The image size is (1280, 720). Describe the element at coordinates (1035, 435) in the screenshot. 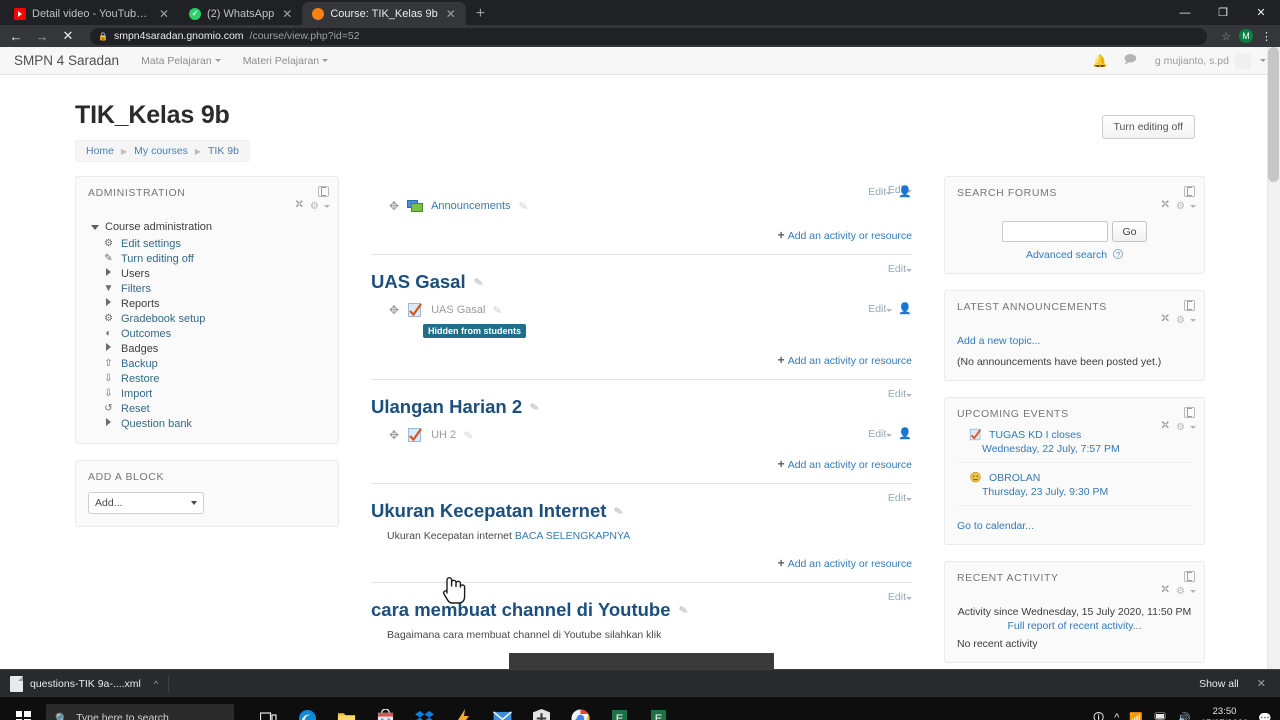

I see `event-name: TUGAS KD I closes` at that location.